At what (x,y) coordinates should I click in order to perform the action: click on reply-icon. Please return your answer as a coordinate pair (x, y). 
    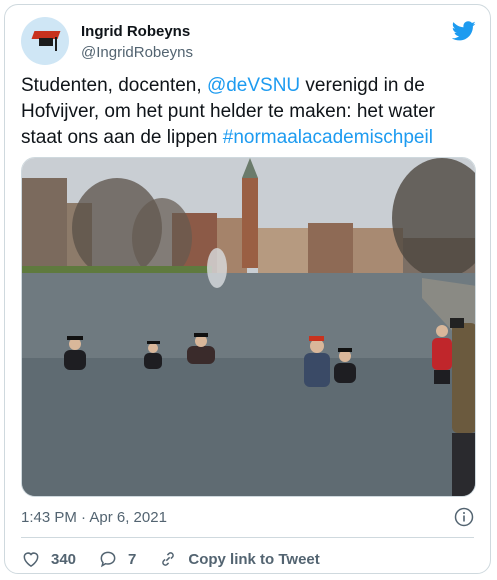
    Looking at the image, I should click on (108, 559).